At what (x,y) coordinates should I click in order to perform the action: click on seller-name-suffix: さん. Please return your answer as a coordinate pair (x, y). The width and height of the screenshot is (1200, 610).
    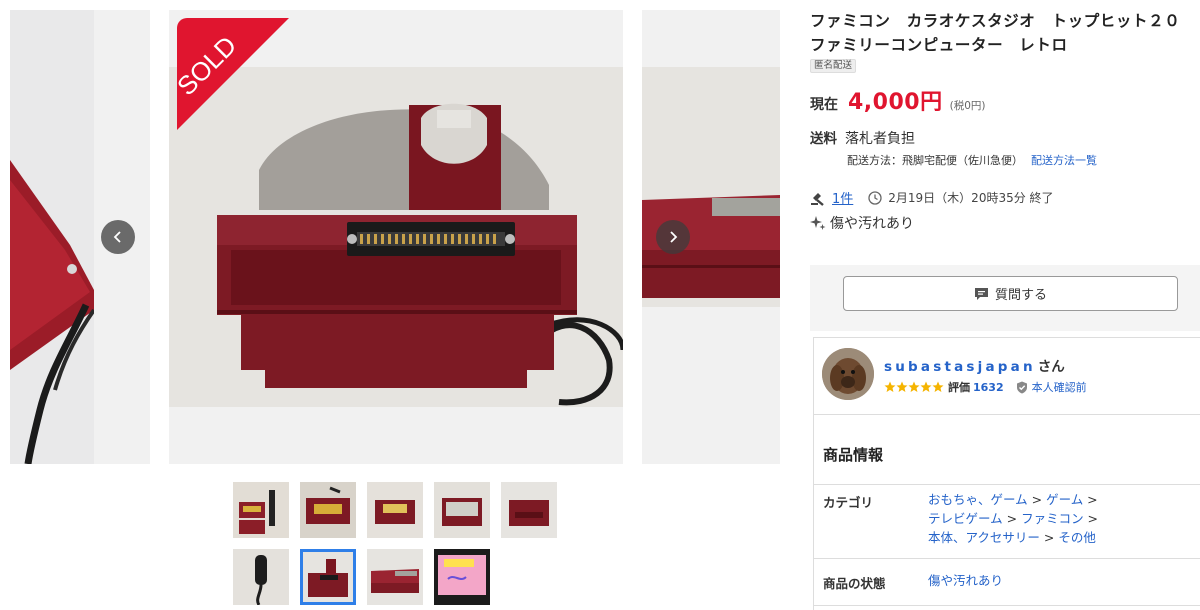
    Looking at the image, I should click on (1051, 367).